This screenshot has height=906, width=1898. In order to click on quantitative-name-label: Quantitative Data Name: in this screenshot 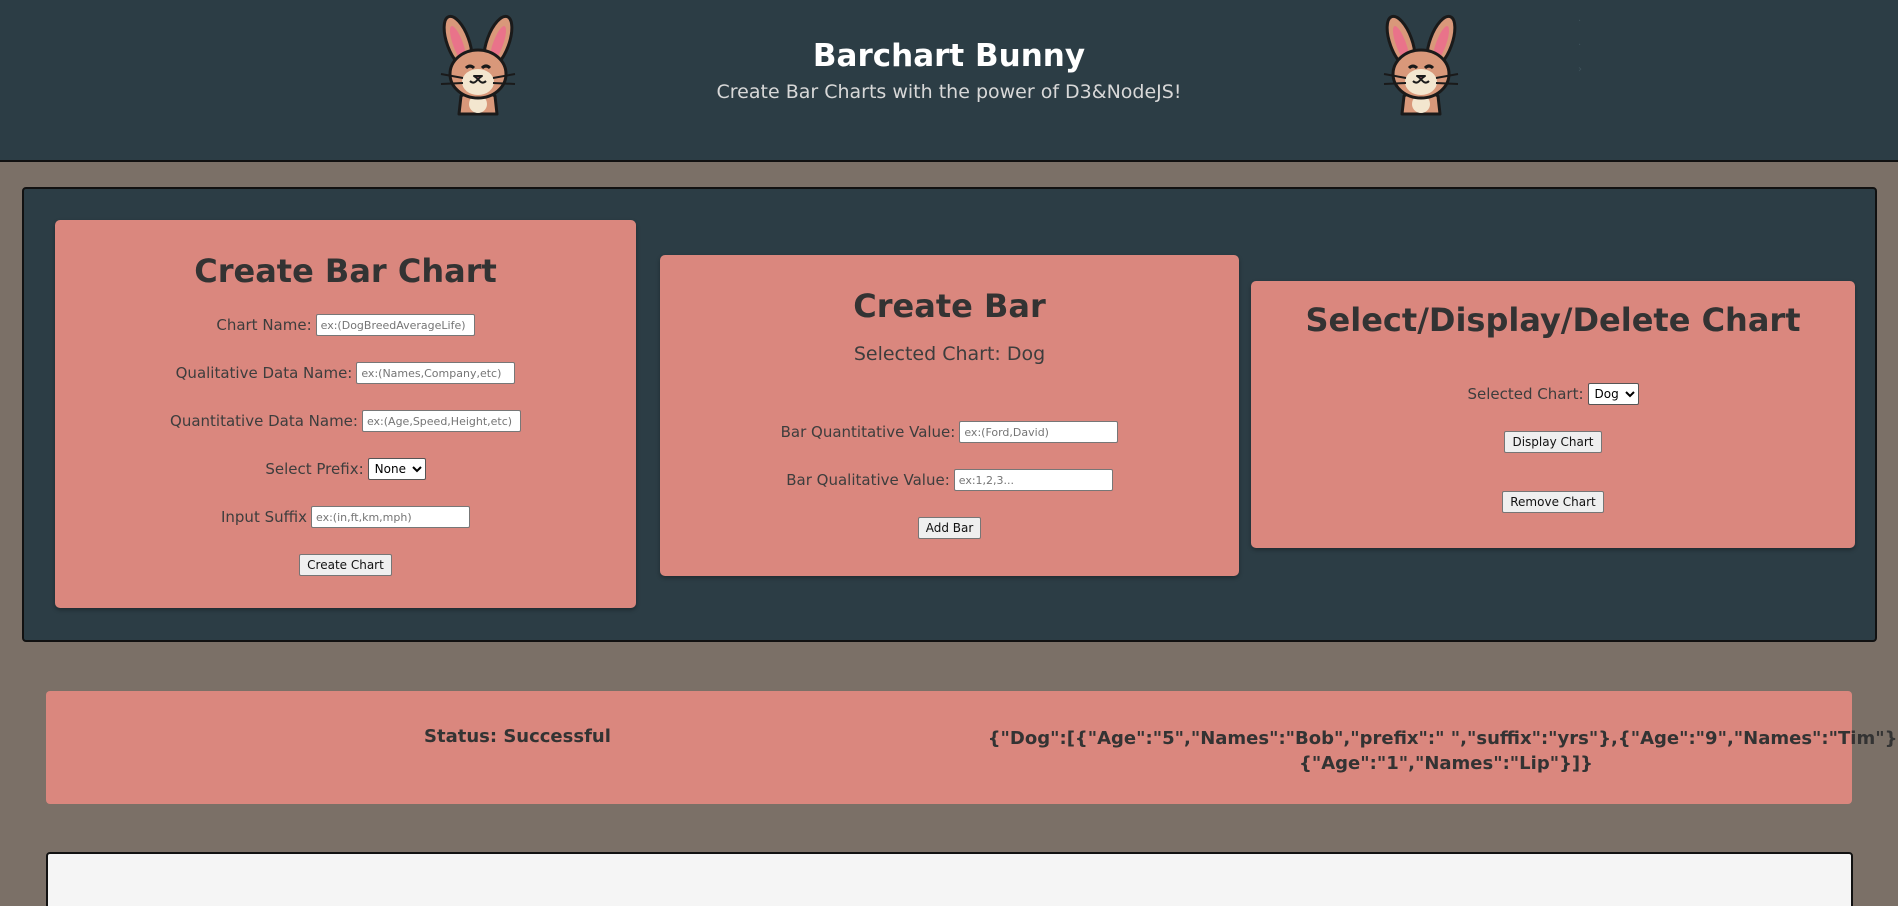, I will do `click(264, 421)`.